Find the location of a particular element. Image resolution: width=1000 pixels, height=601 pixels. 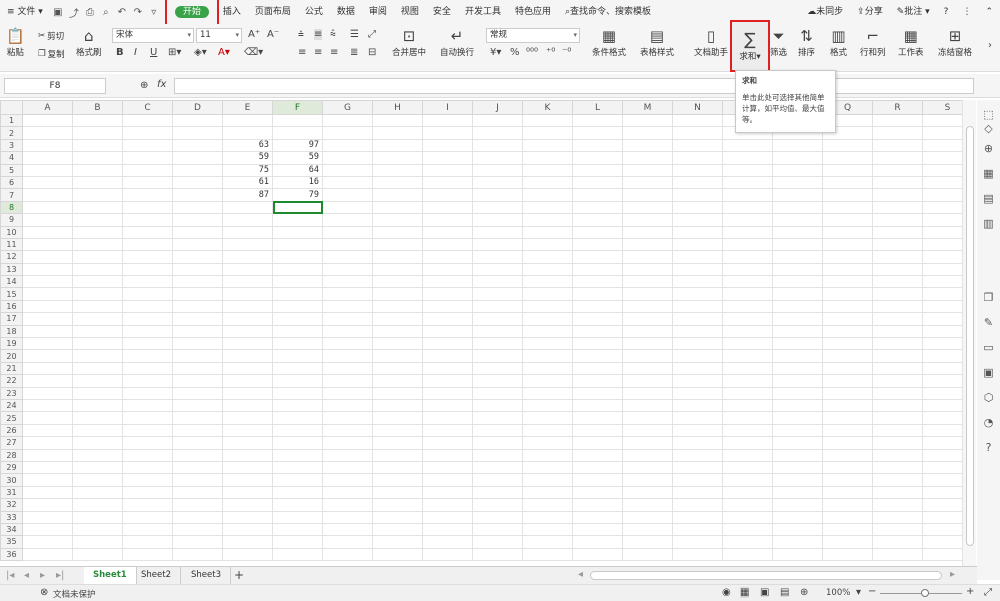

cell-I5 is located at coordinates (447, 170).